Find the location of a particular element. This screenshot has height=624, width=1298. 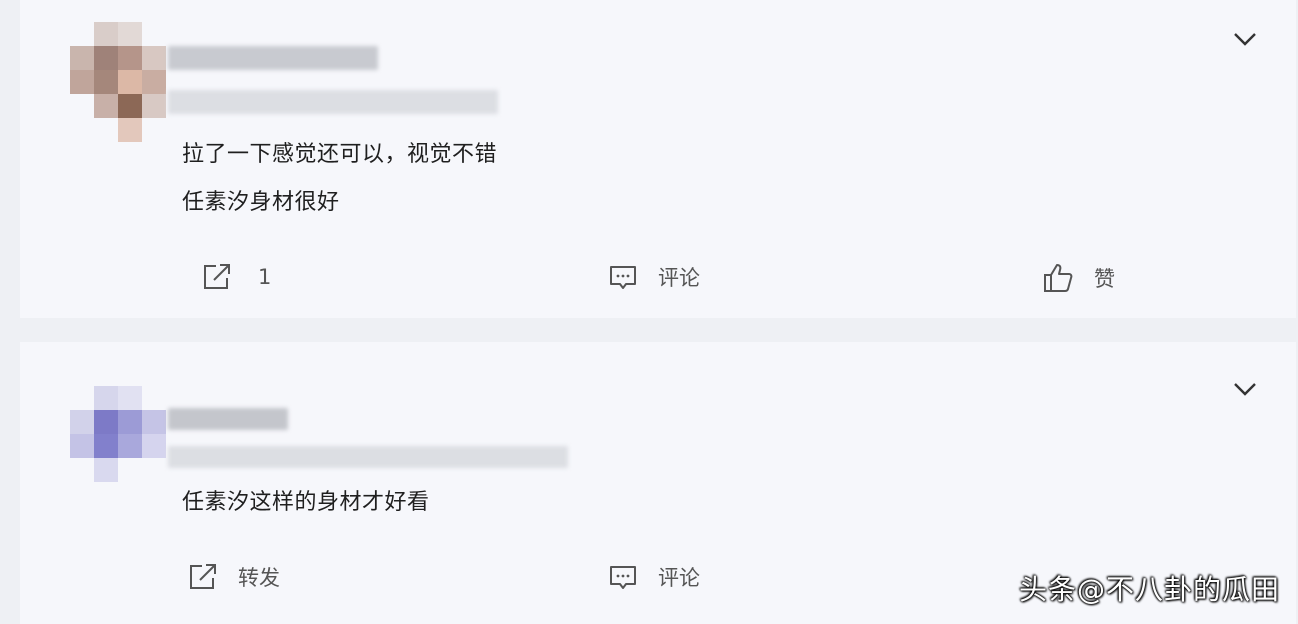

share-button: 转发 is located at coordinates (233, 577).